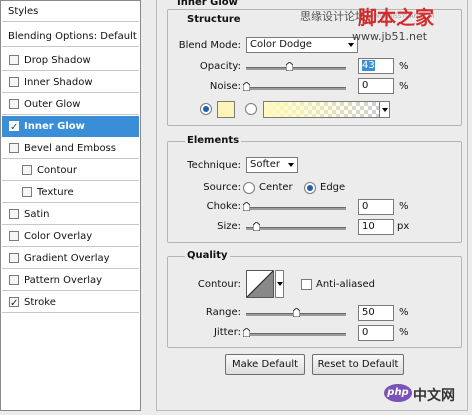  Describe the element at coordinates (256, 226) in the screenshot. I see `size-slider-thumb` at that location.